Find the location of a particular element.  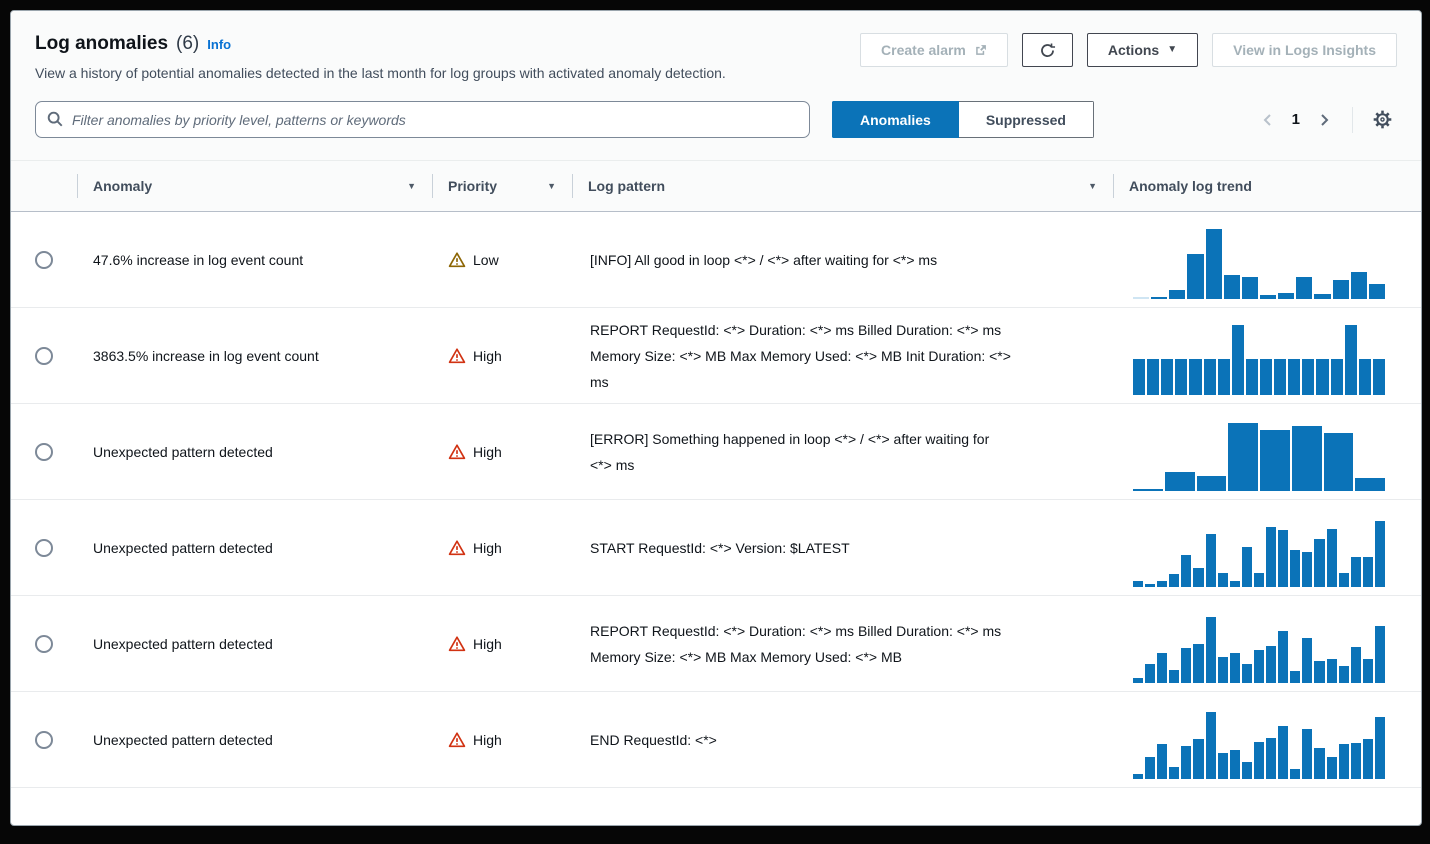

log-pattern-cell: START RequestId: <*> Version: $LATEST is located at coordinates (842, 547).